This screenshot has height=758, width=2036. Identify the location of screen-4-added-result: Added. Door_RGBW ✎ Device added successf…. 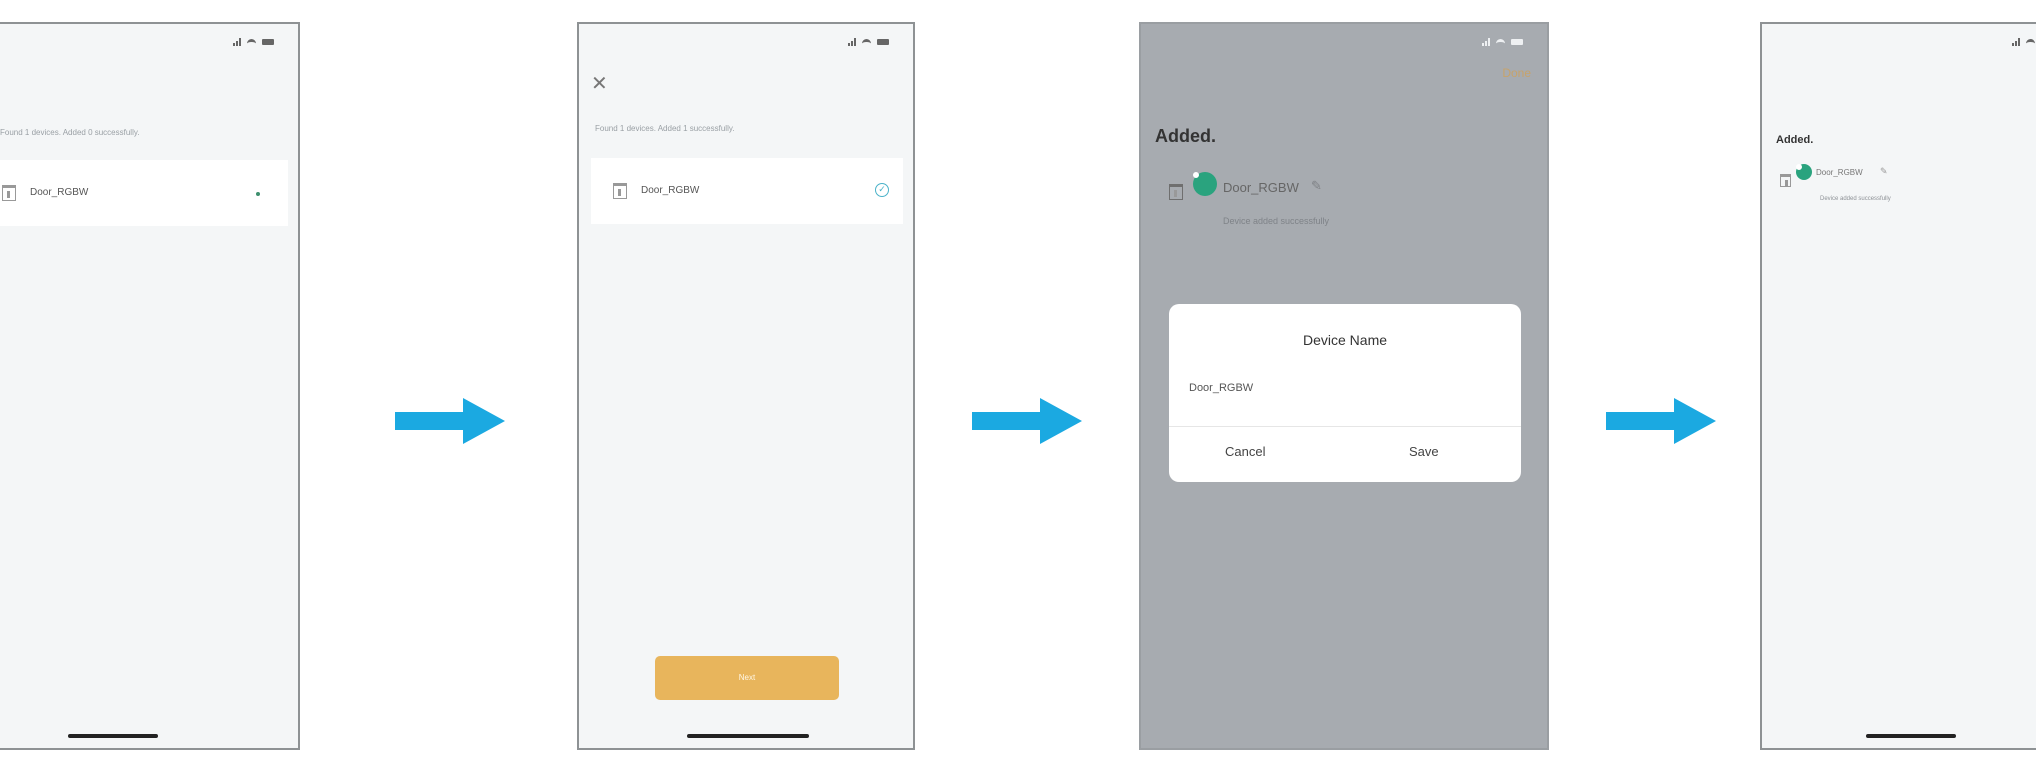
(1898, 386).